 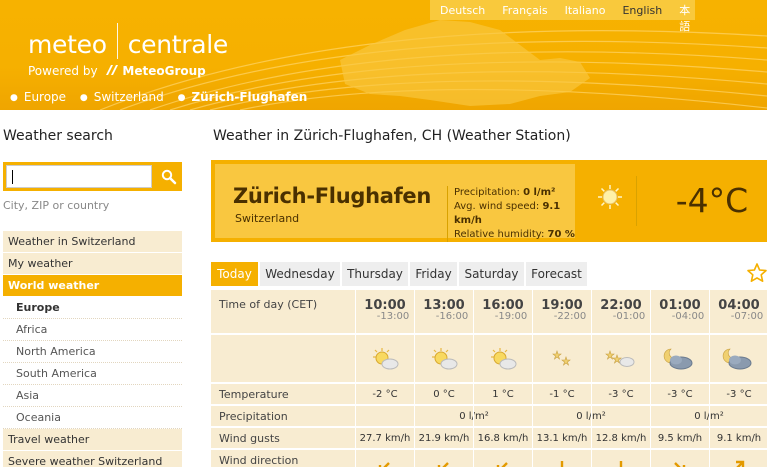 I want to click on wind-gust-cell: 13.1 km/h, so click(x=562, y=438).